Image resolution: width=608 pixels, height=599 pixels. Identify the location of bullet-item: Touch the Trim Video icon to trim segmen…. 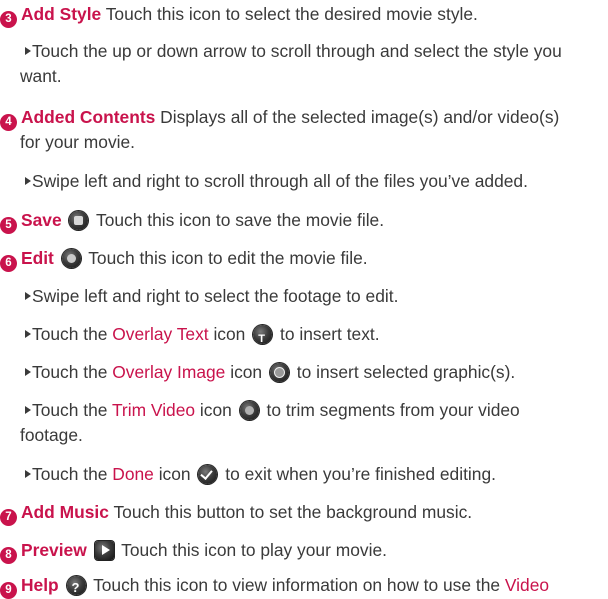
(314, 410).